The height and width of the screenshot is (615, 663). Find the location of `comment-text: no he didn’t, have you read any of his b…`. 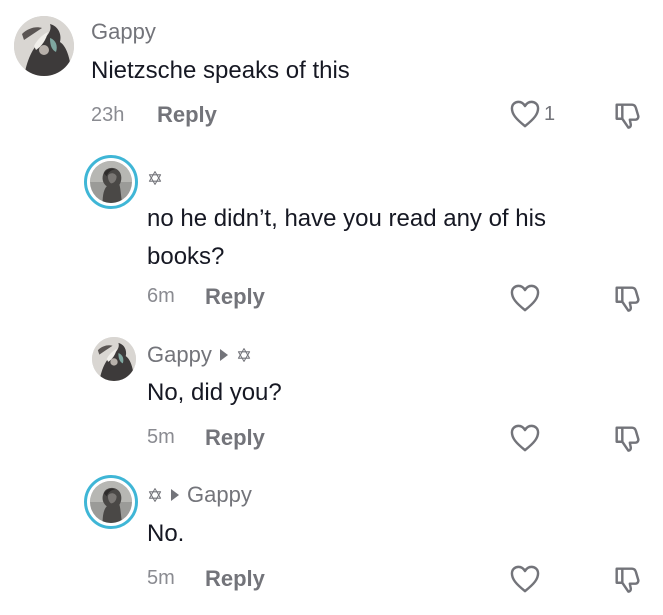

comment-text: no he didn’t, have you read any of his b… is located at coordinates (346, 237).